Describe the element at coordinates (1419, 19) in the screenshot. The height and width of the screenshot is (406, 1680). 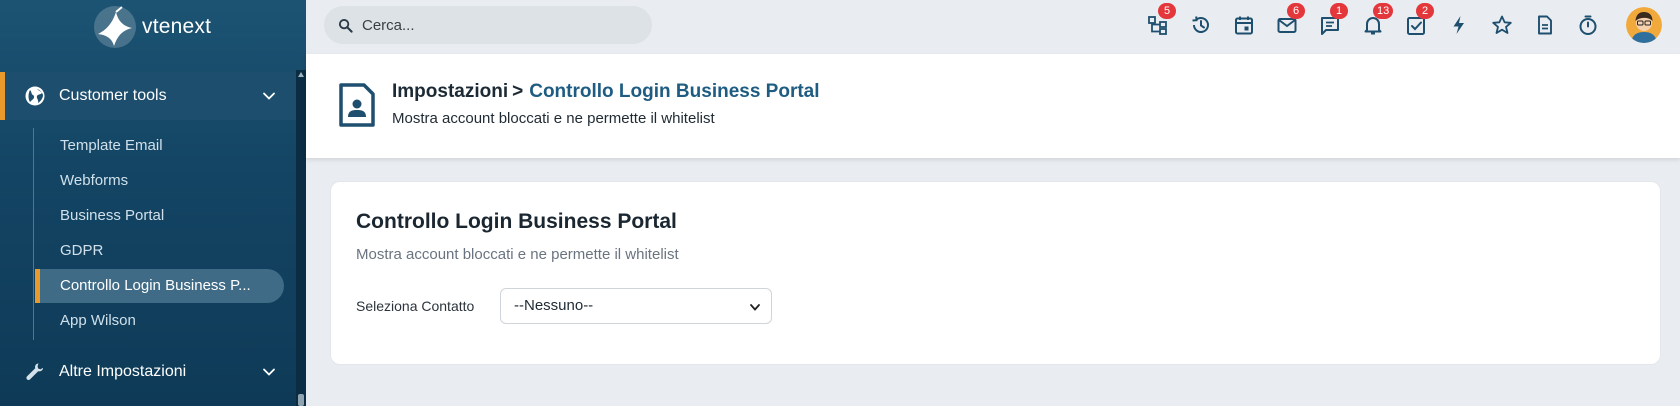
I see `todo-button: 2` at that location.